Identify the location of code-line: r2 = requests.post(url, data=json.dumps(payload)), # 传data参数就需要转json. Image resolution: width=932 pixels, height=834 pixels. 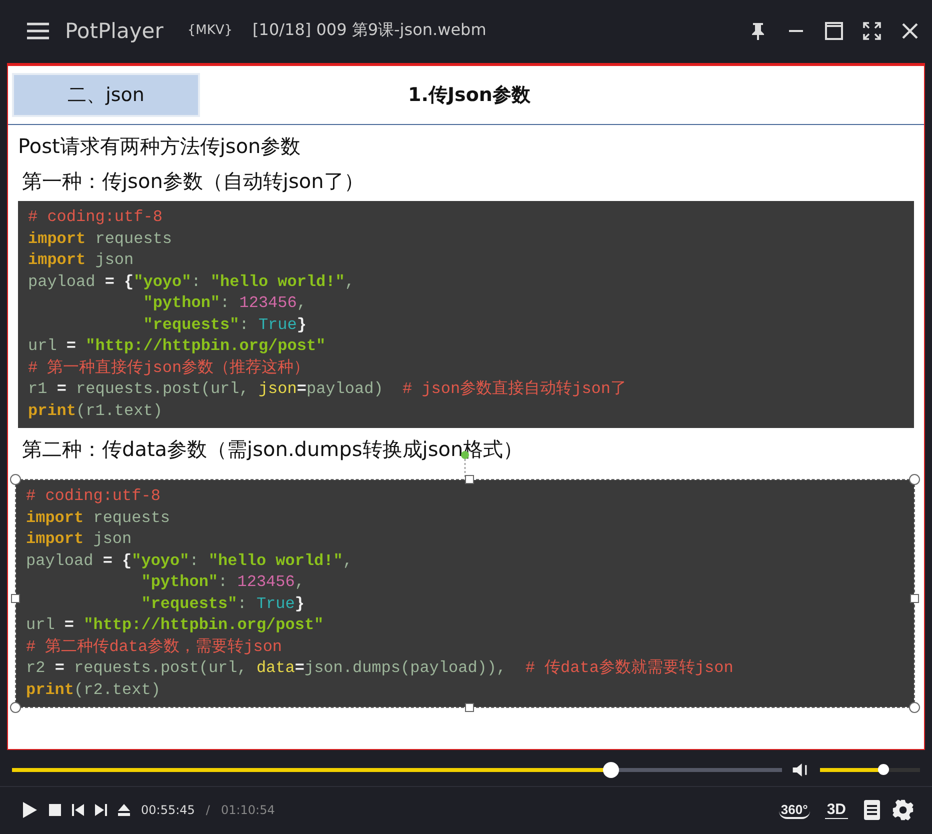
(380, 669).